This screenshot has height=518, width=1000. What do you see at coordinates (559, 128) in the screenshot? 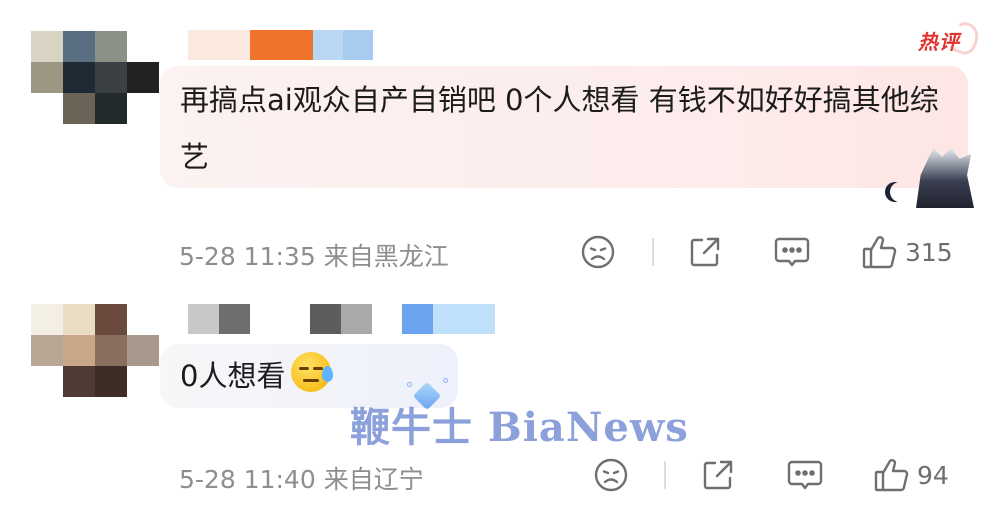
I see `comment-text: 再搞点ai观众自产自销吧 0个人想看 有钱不如好好搞其他综艺` at bounding box center [559, 128].